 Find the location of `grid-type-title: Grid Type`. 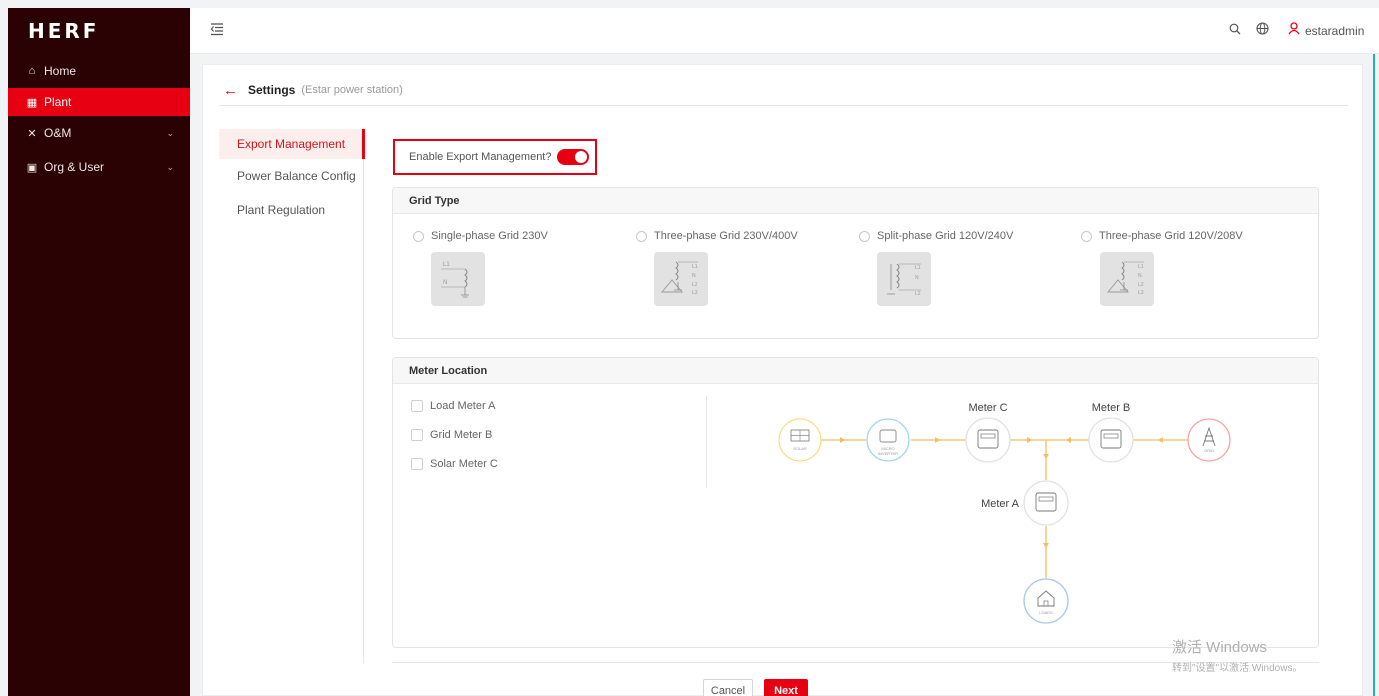

grid-type-title: Grid Type is located at coordinates (855, 201).